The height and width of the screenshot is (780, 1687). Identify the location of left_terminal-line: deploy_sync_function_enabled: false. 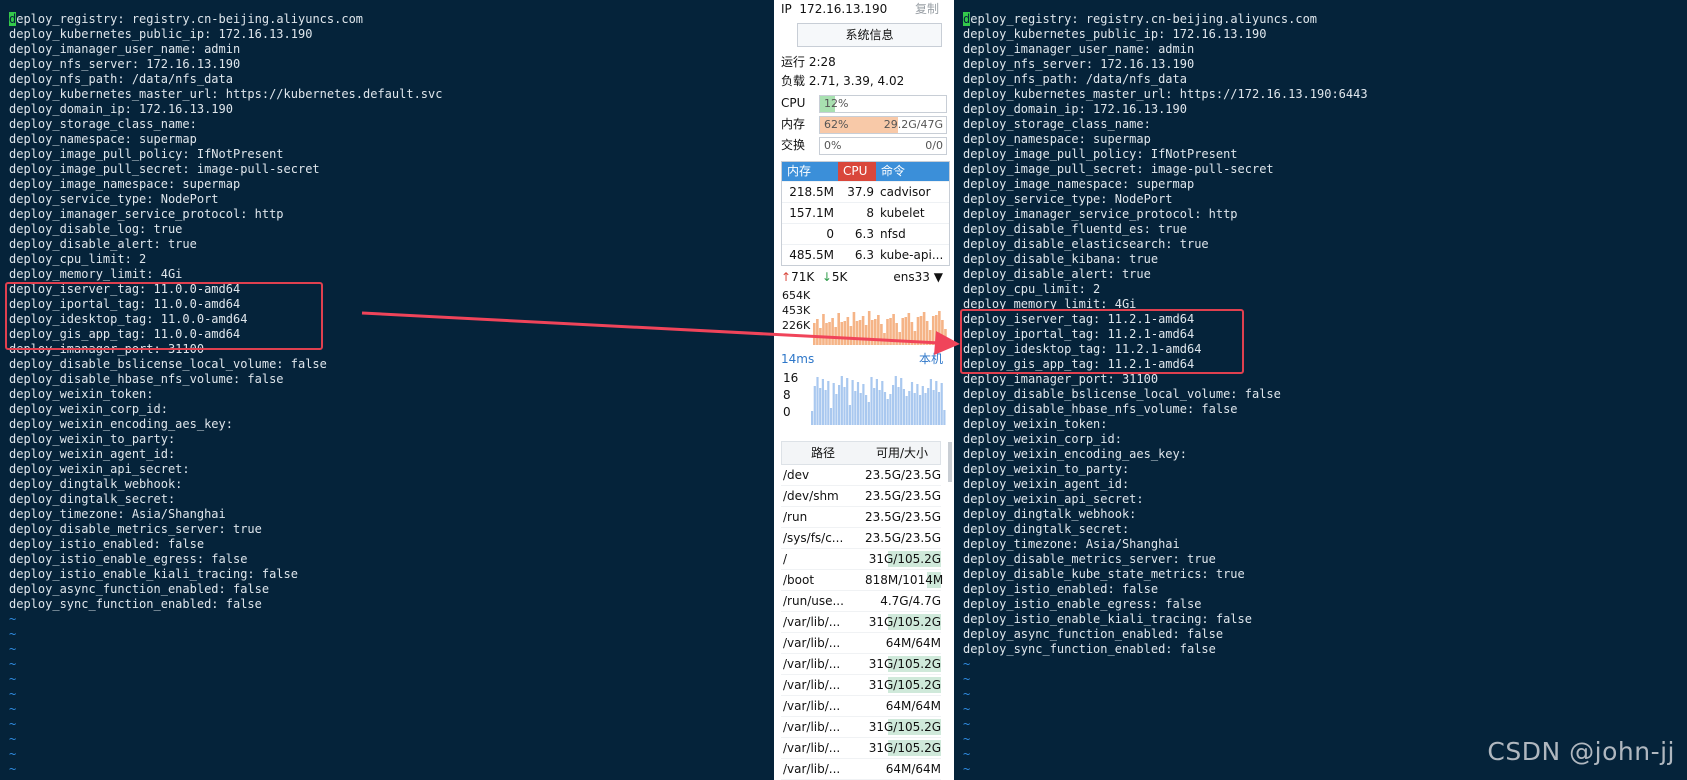
(135, 604).